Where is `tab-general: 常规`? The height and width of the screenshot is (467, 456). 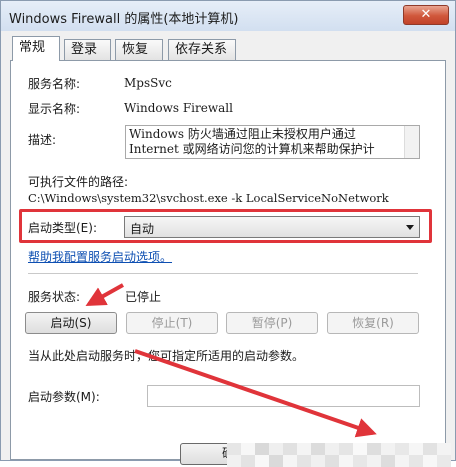 tab-general: 常规 is located at coordinates (36, 48).